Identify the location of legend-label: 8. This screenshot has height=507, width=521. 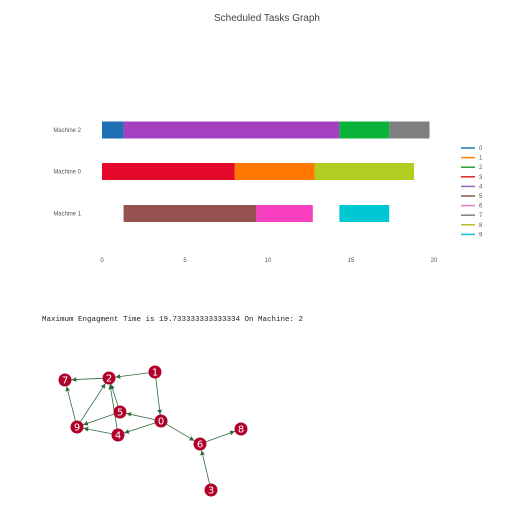
(481, 226).